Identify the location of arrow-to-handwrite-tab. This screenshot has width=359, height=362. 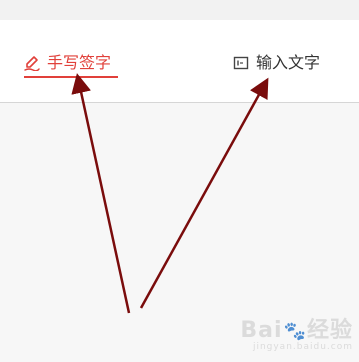
(101, 193).